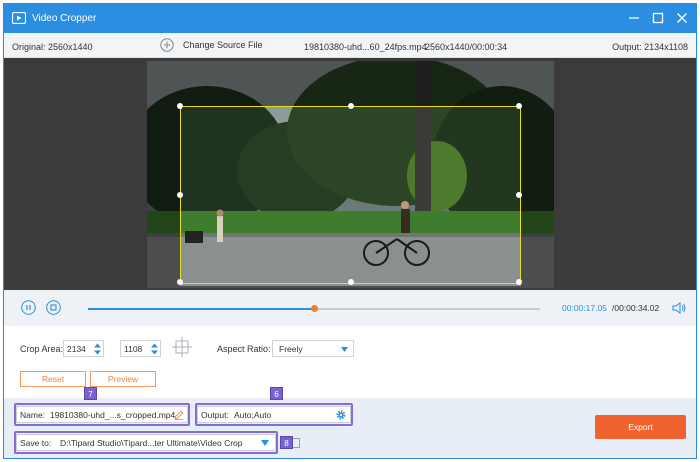 This screenshot has height=462, width=700. What do you see at coordinates (244, 349) in the screenshot?
I see `aspect-ratio-label: Aspect Ratio:` at bounding box center [244, 349].